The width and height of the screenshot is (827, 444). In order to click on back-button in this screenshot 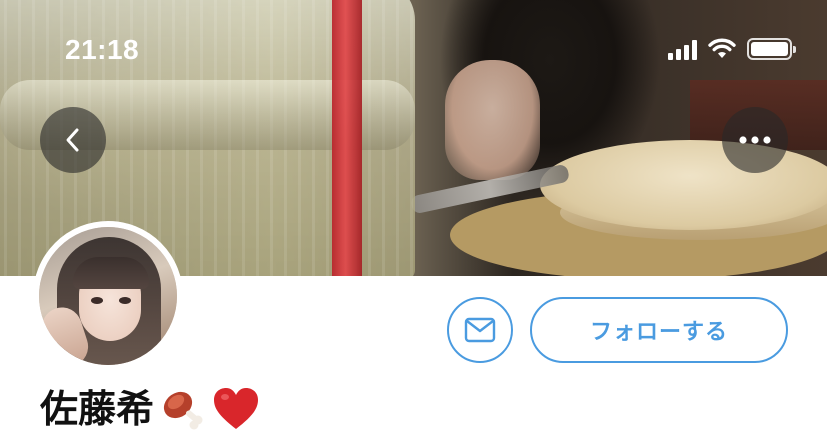, I will do `click(73, 140)`.